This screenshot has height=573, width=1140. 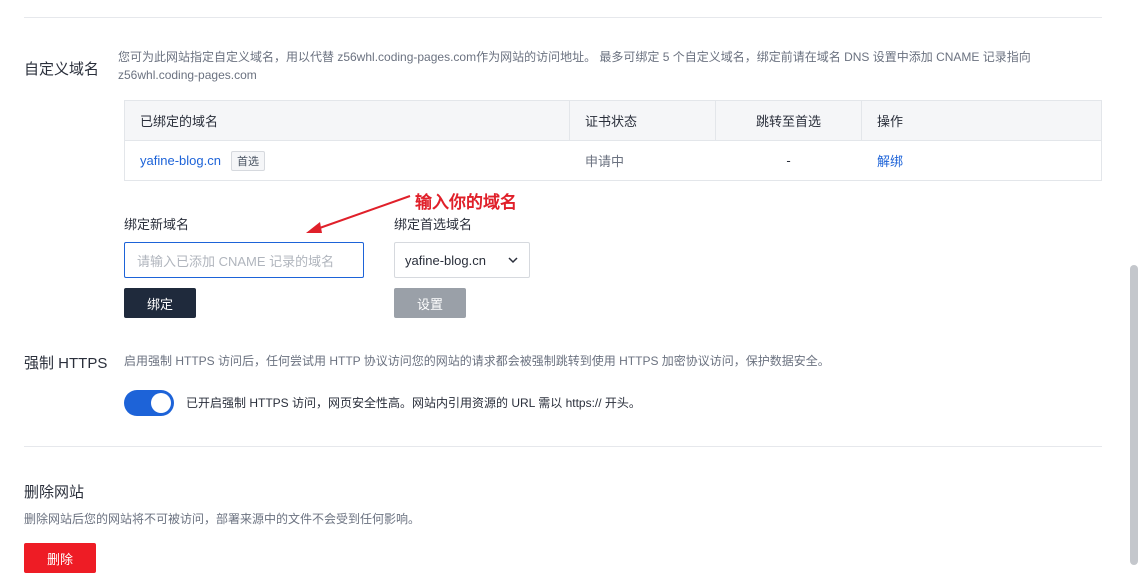 I want to click on annotation-text: 输入你的域名, so click(x=466, y=202).